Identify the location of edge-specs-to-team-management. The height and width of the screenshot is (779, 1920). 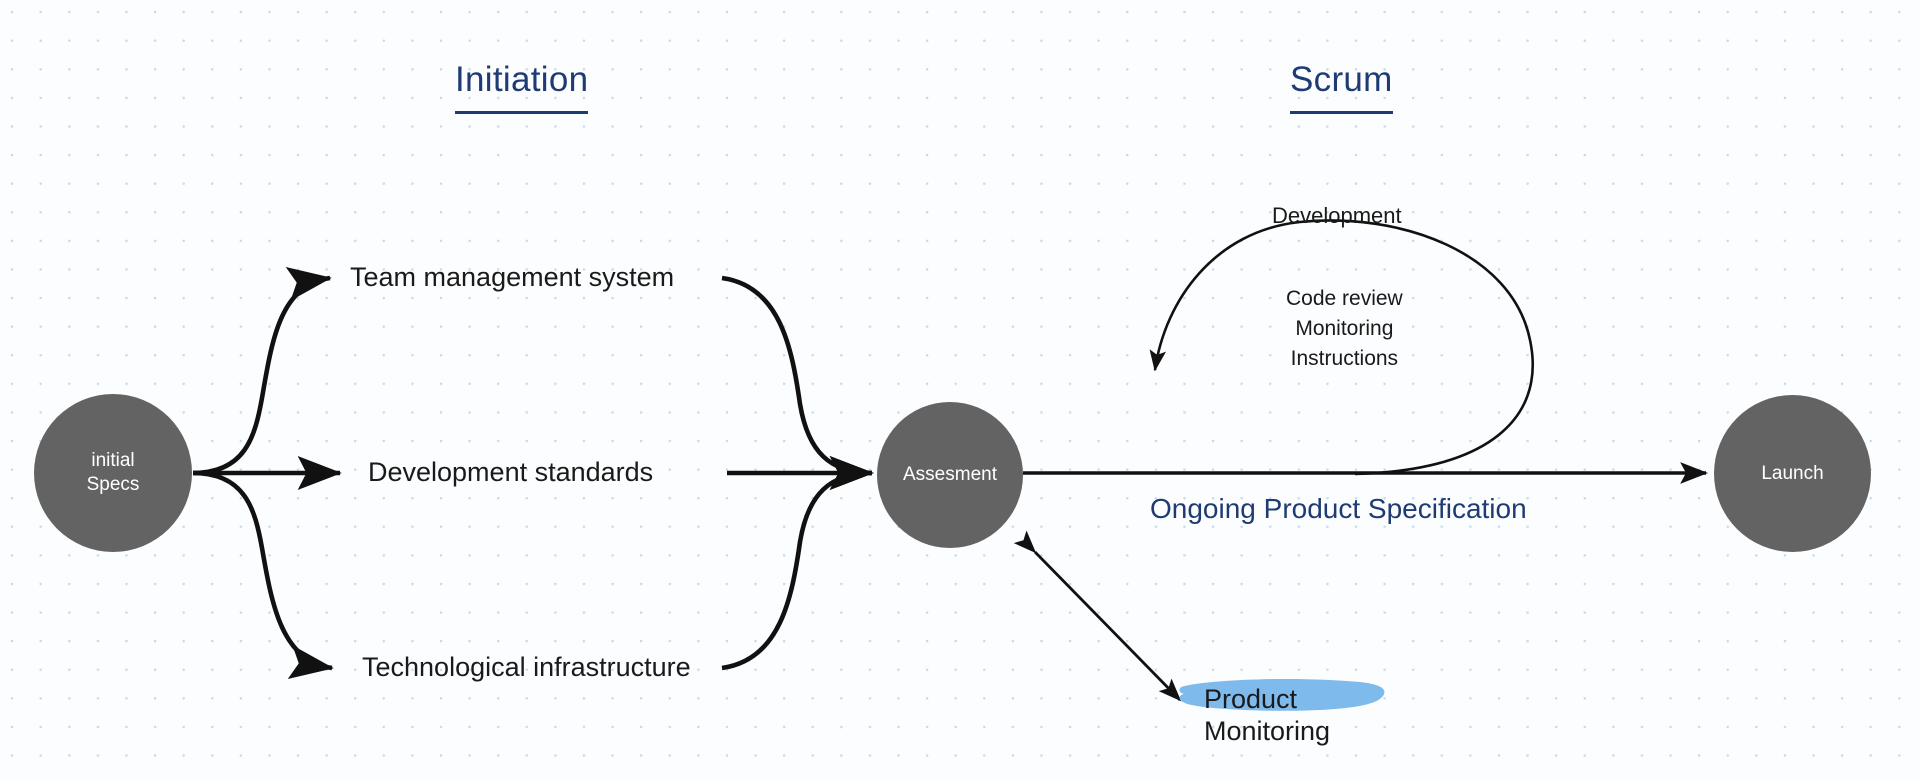
(262, 371).